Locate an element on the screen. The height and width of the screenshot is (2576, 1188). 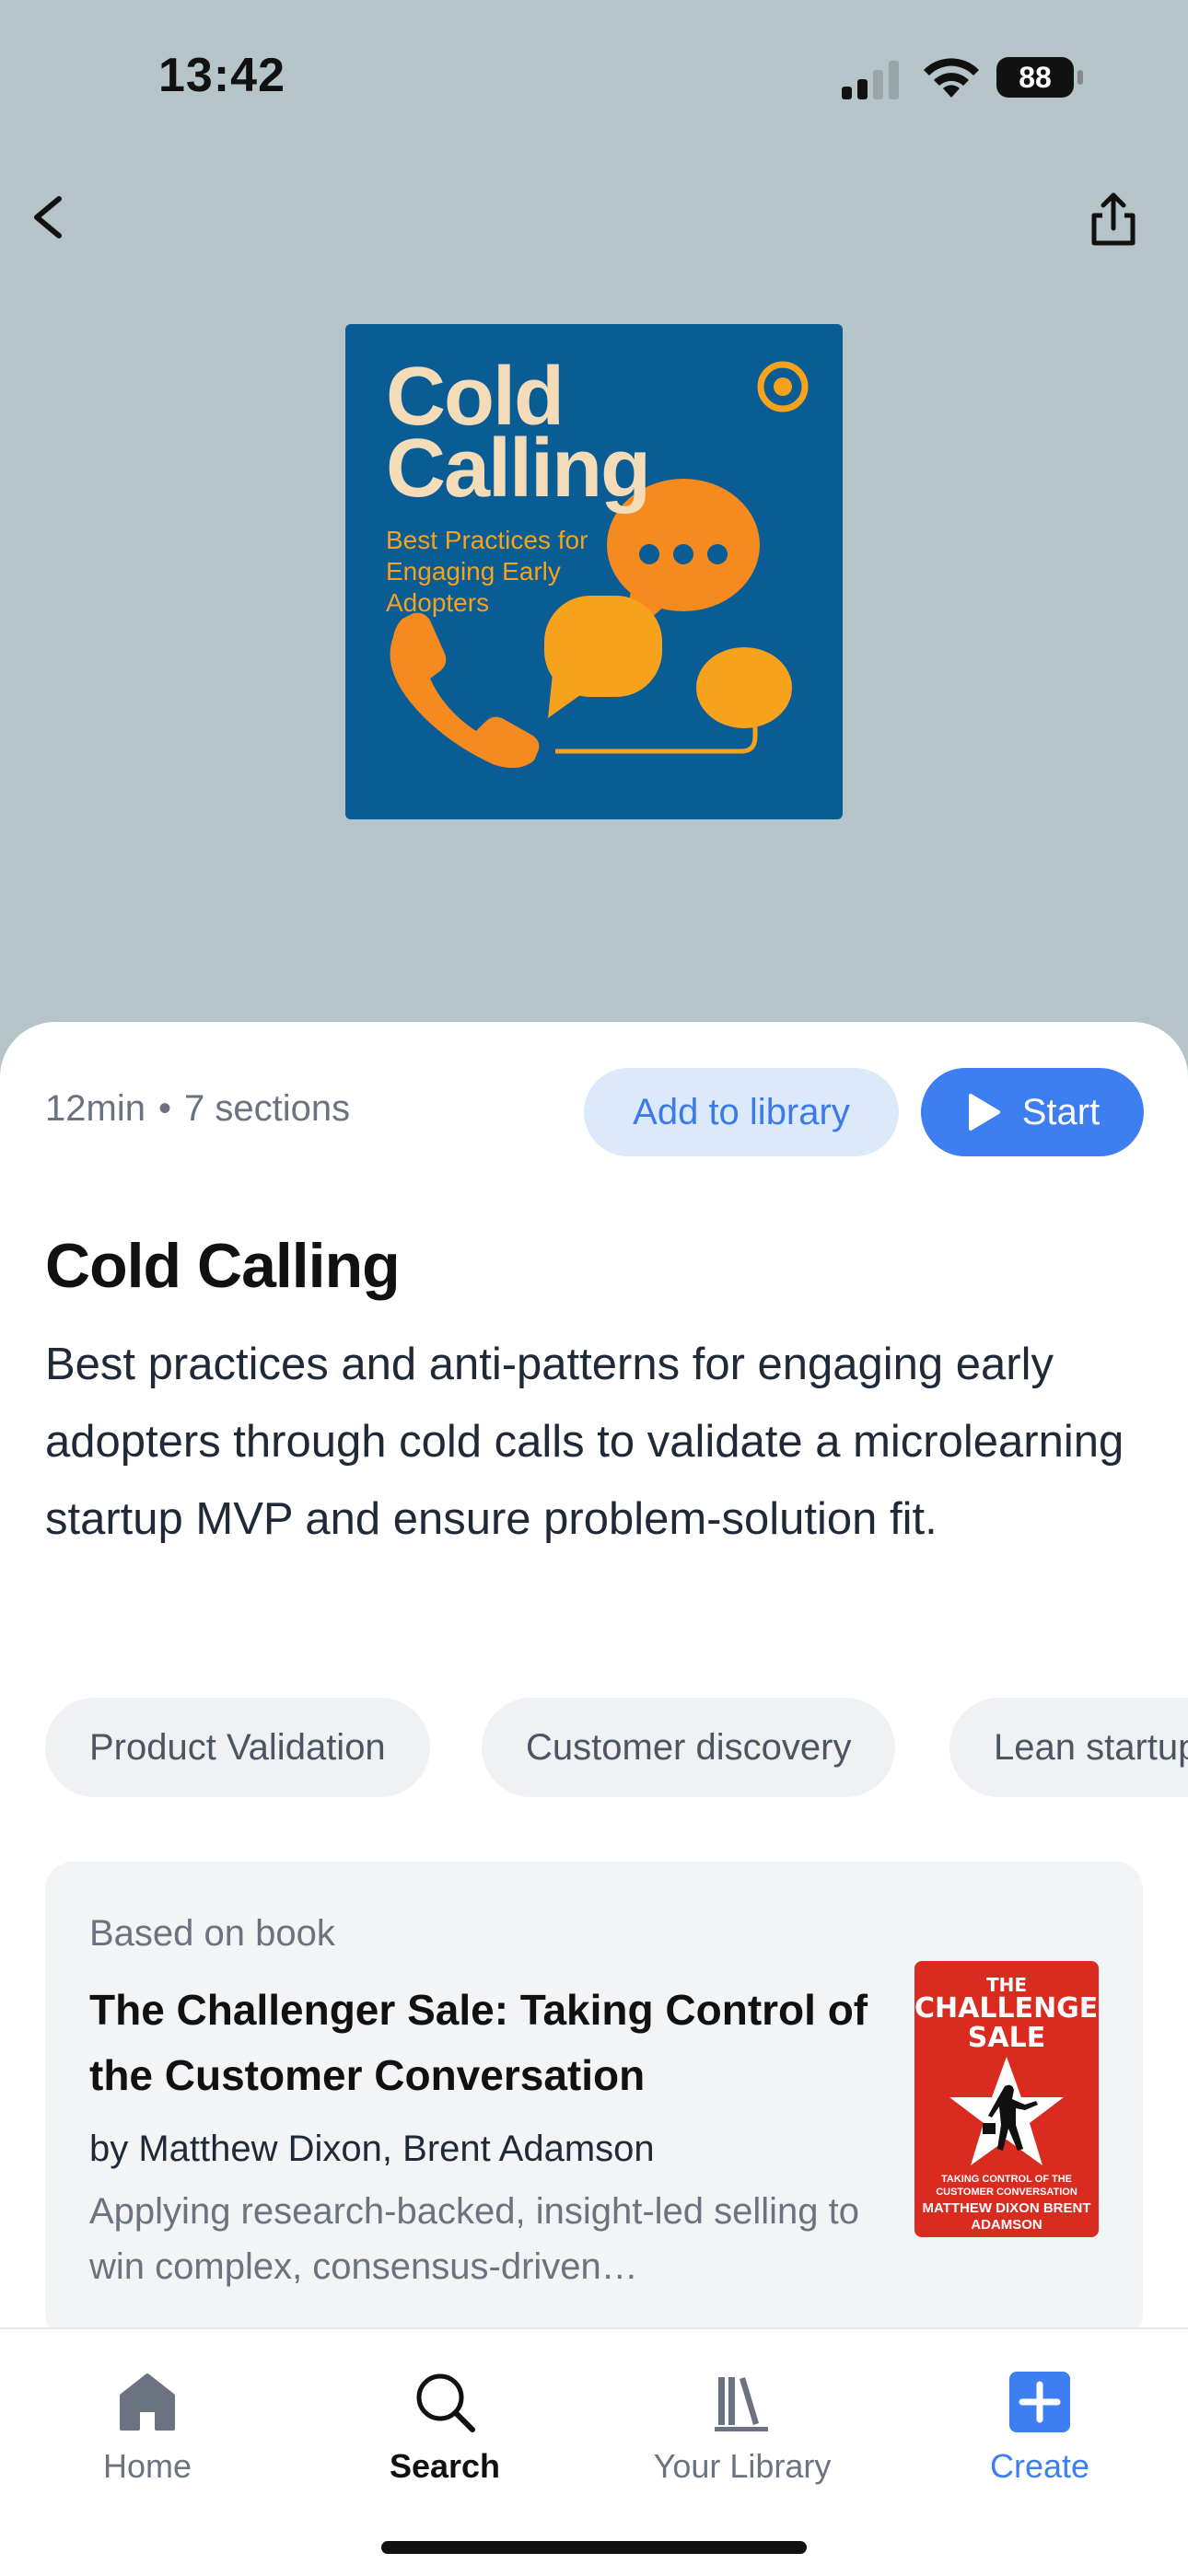
share-button is located at coordinates (1113, 219).